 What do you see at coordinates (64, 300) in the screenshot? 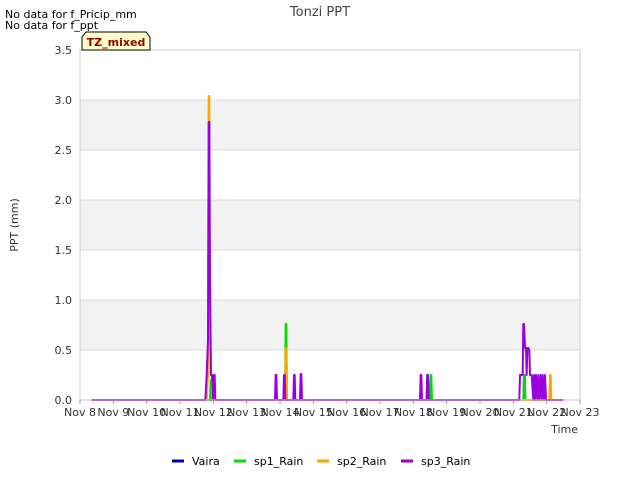
I see `y-tick-label: 1.0` at bounding box center [64, 300].